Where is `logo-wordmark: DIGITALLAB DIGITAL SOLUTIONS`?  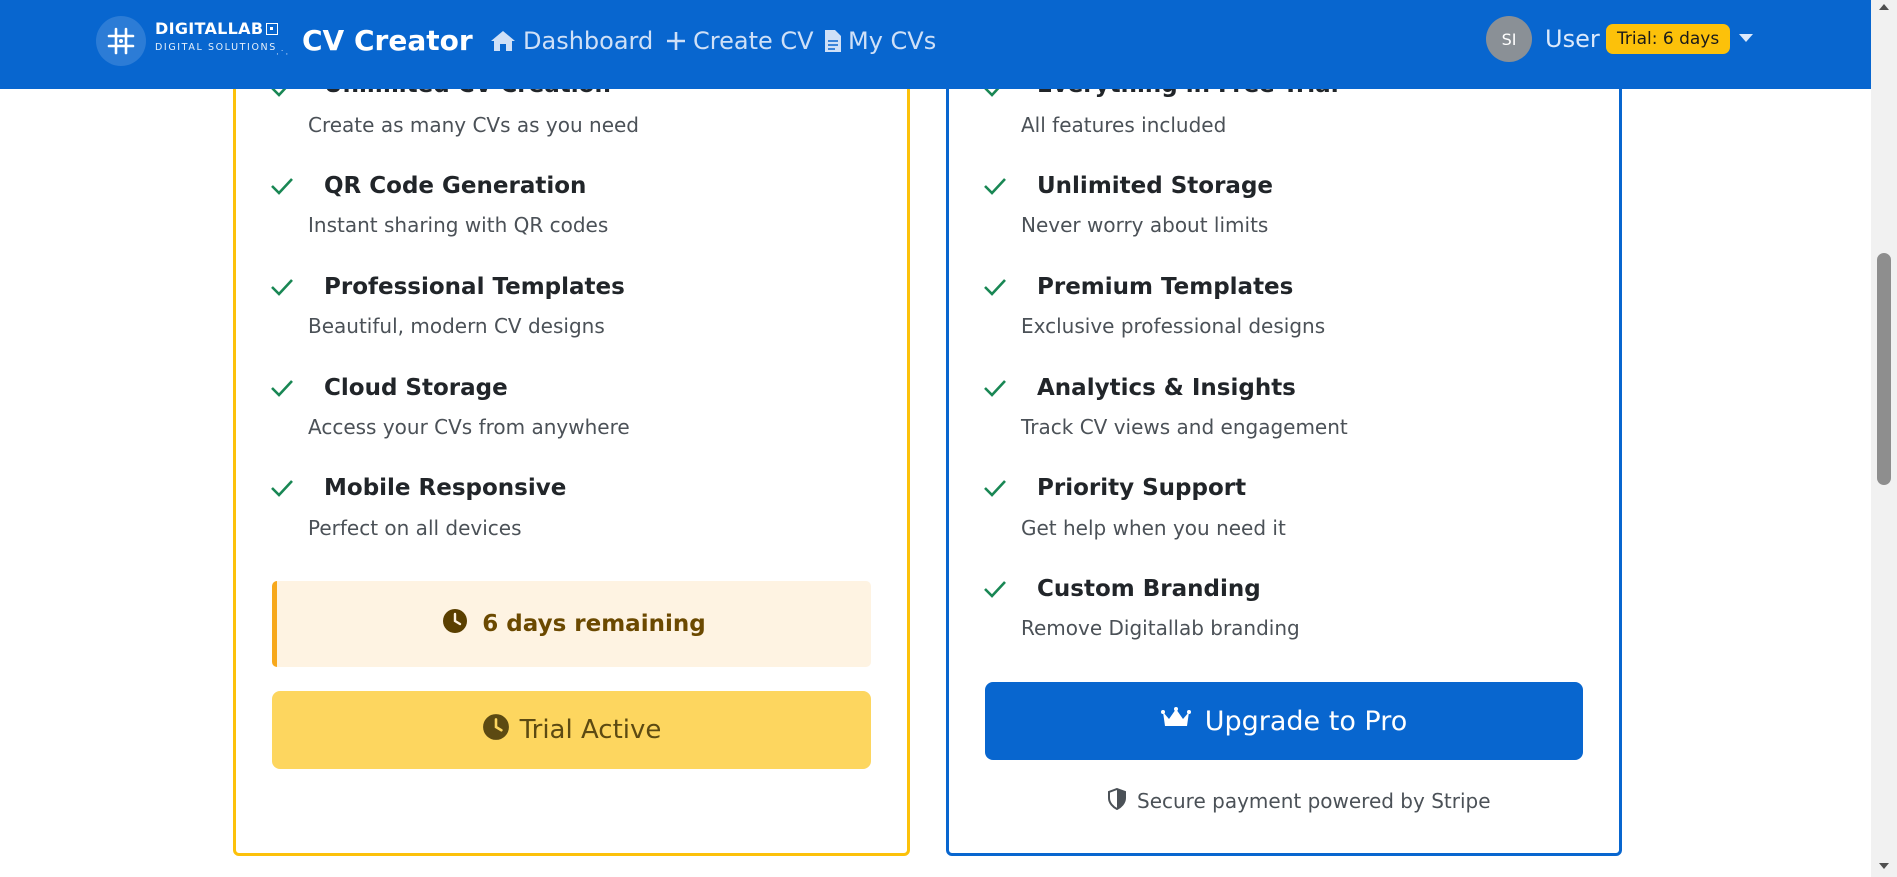 logo-wordmark: DIGITALLAB DIGITAL SOLUTIONS is located at coordinates (217, 36).